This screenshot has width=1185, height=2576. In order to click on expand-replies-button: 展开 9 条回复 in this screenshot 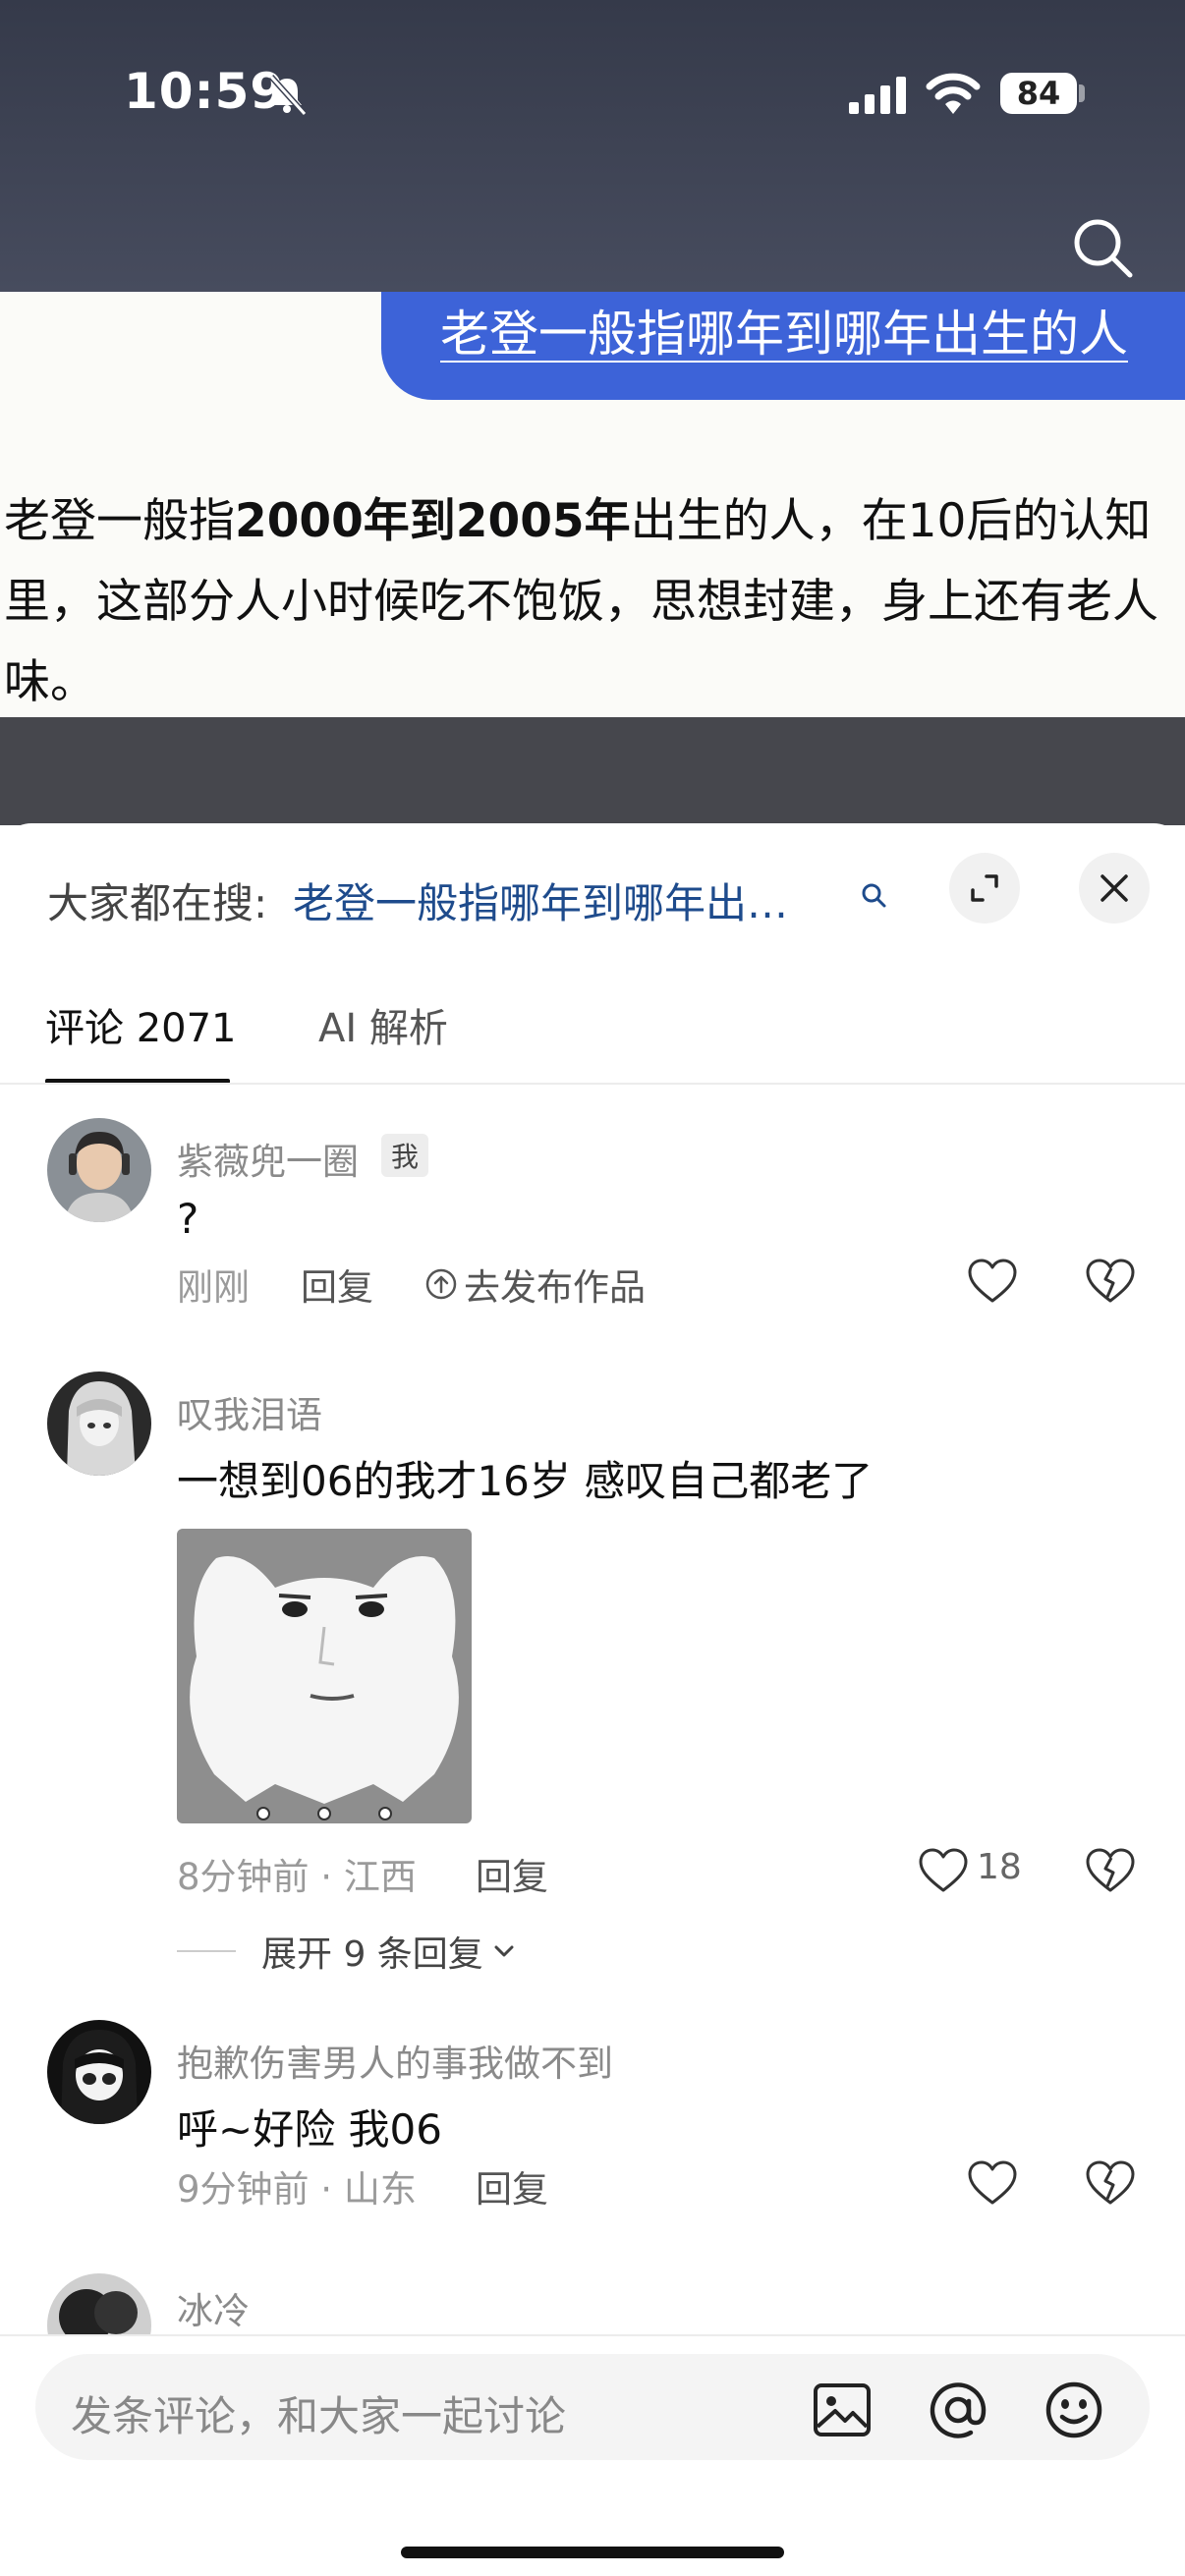, I will do `click(348, 1951)`.